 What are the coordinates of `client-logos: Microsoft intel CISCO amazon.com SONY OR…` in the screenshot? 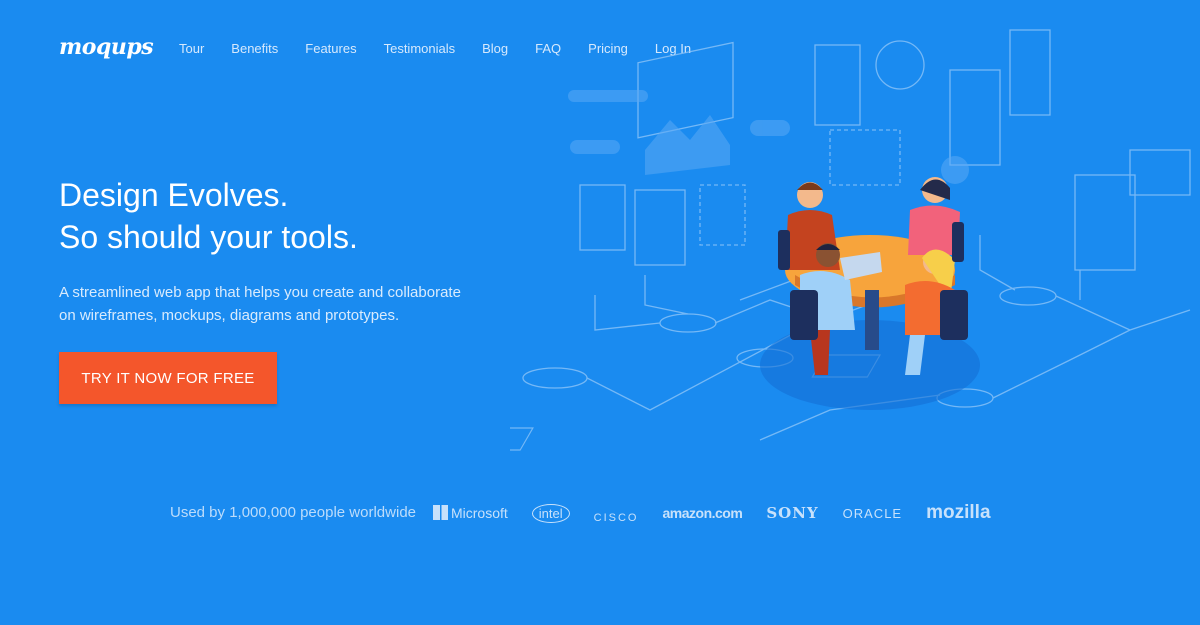 It's located at (712, 513).